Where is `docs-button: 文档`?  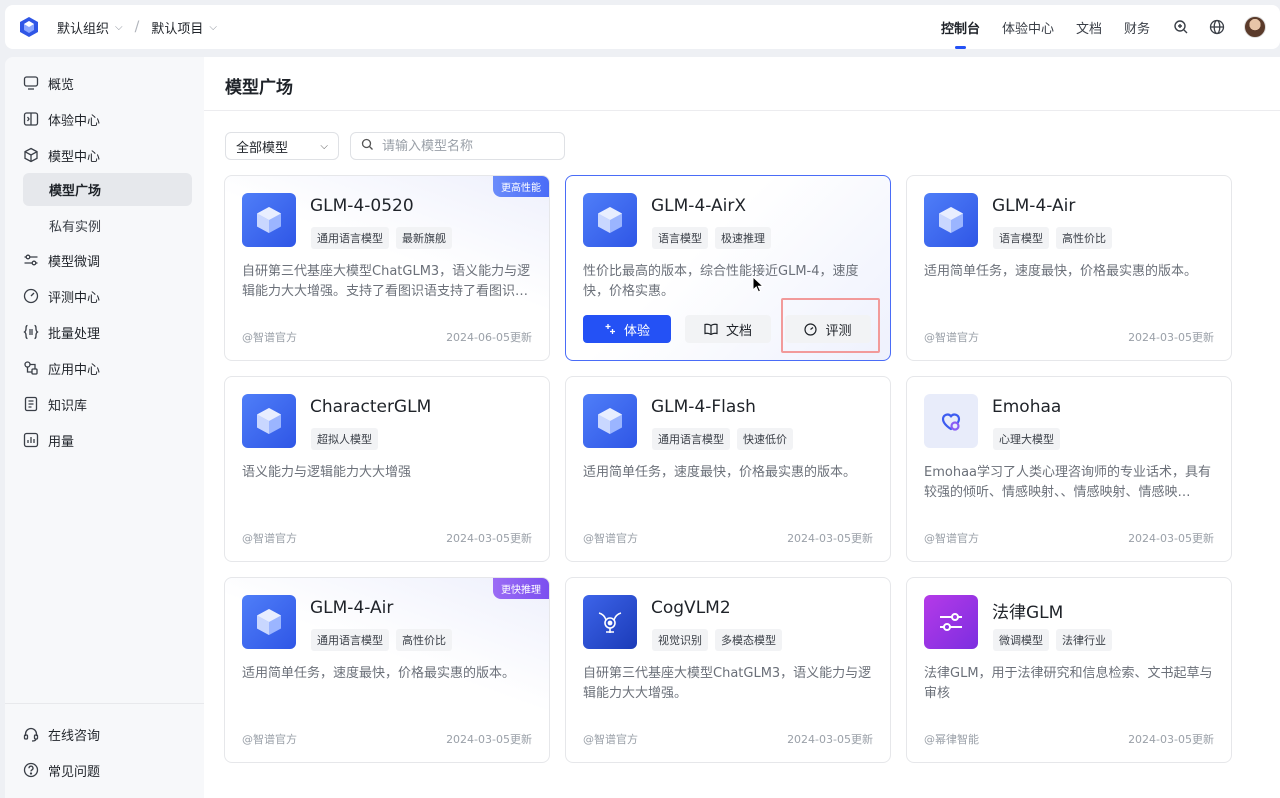
docs-button: 文档 is located at coordinates (728, 329).